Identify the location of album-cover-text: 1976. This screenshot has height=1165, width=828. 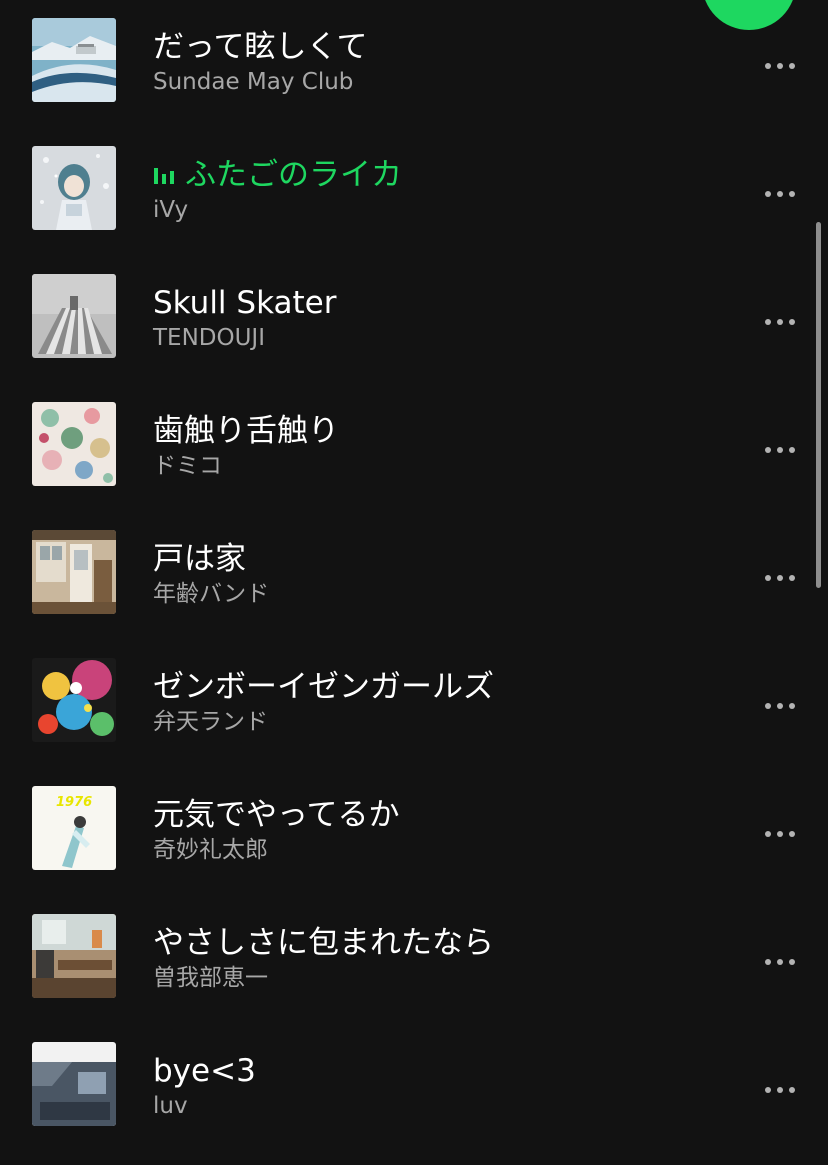
(74, 802).